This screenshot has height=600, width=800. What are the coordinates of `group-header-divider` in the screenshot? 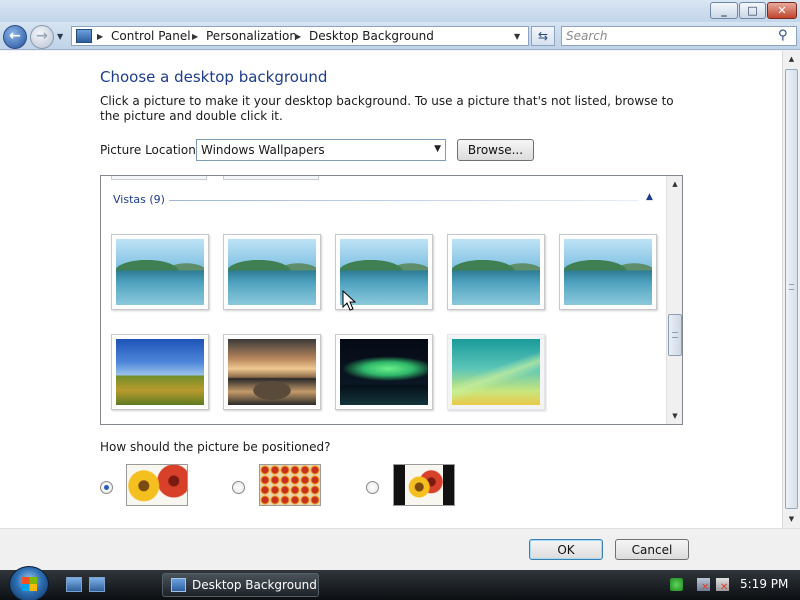 It's located at (404, 200).